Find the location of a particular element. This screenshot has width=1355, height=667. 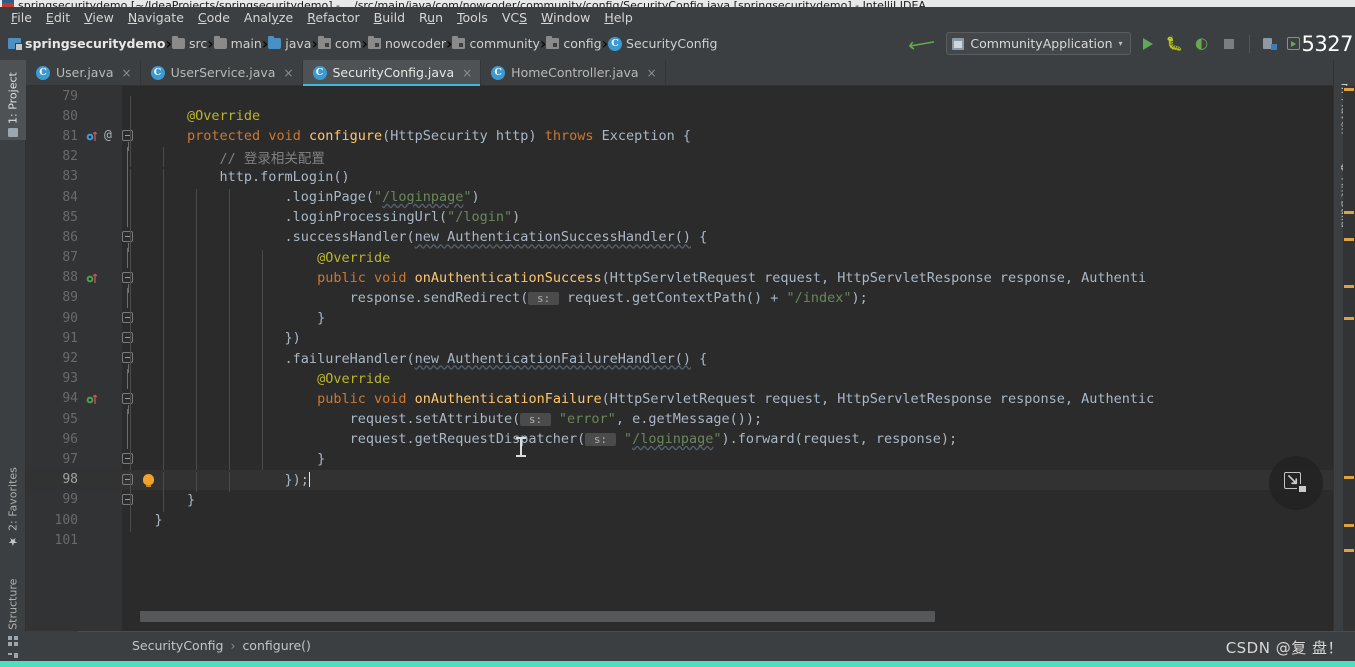

stop-button is located at coordinates (1229, 44).